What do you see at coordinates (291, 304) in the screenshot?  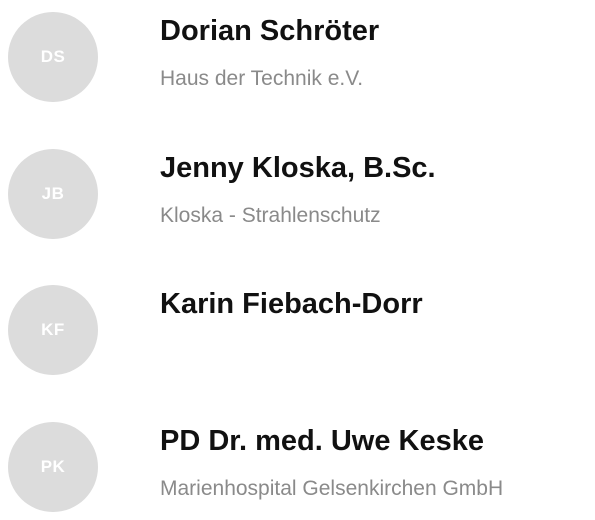 I see `contact-name: Karin Fiebach-Dorr` at bounding box center [291, 304].